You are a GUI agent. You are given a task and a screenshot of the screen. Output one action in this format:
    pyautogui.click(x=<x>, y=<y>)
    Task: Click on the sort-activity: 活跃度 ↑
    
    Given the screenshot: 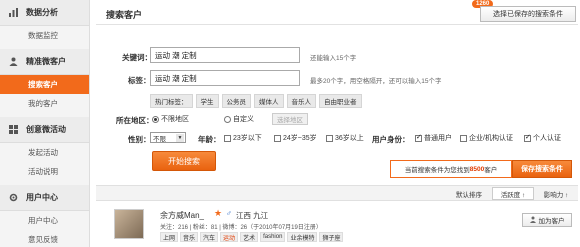 What is the action you would take?
    pyautogui.click(x=513, y=193)
    